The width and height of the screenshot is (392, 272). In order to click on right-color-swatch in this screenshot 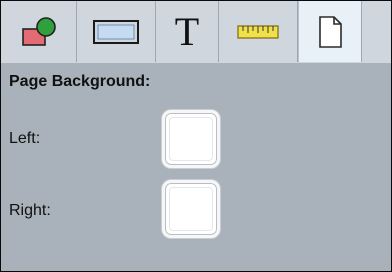, I will do `click(191, 209)`.